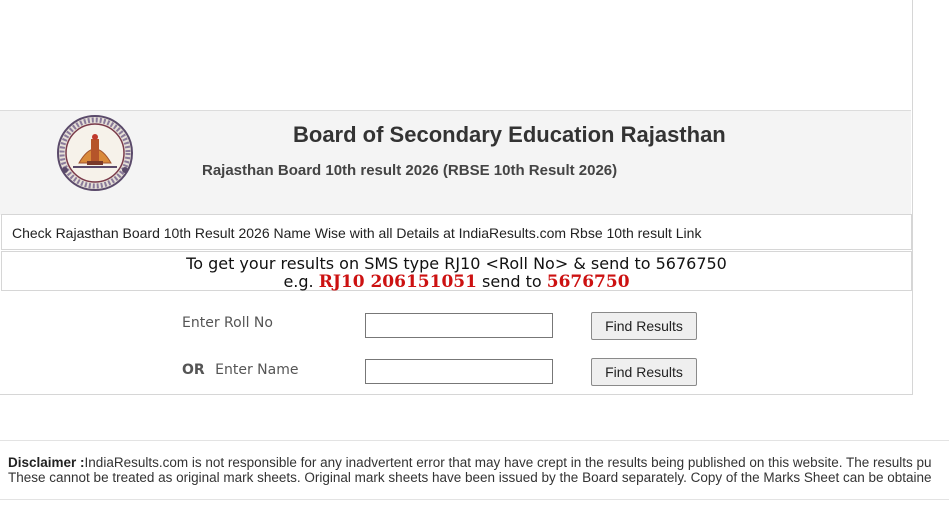 The height and width of the screenshot is (520, 949). I want to click on find-results-roll-button: Find Results, so click(644, 326).